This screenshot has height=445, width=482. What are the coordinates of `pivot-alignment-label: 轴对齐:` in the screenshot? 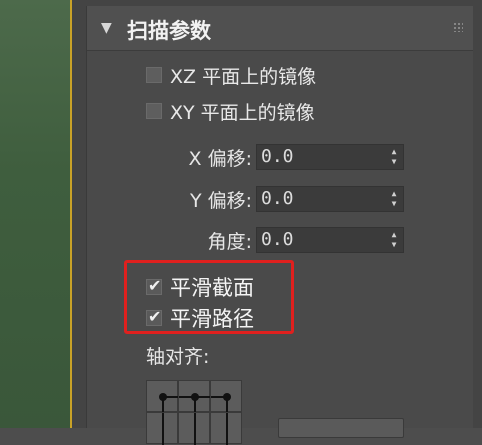 It's located at (178, 357).